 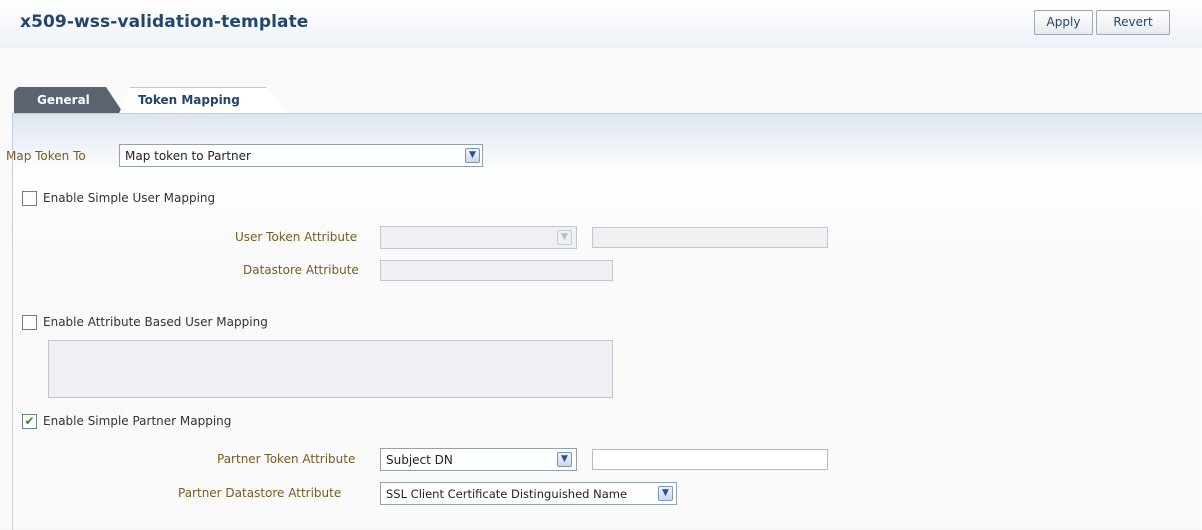 I want to click on apply-button: Apply, so click(x=1063, y=22).